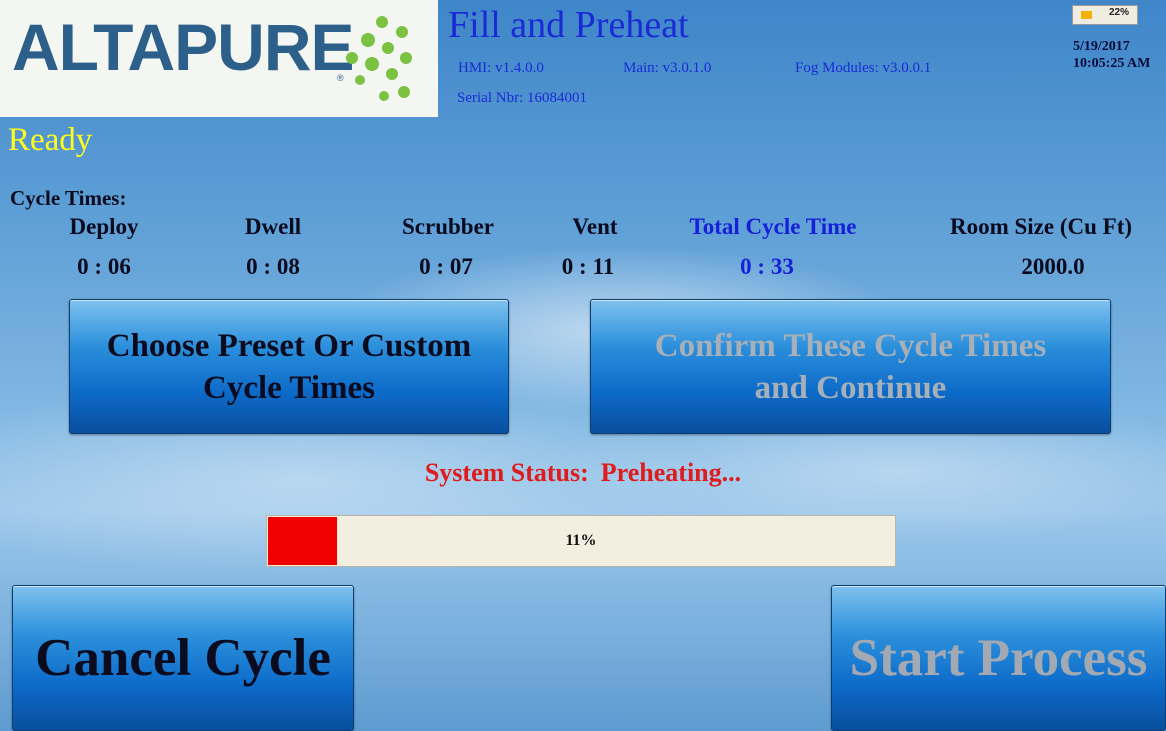 The height and width of the screenshot is (731, 1166). What do you see at coordinates (1053, 266) in the screenshot?
I see `room-size-value: 2000.0` at bounding box center [1053, 266].